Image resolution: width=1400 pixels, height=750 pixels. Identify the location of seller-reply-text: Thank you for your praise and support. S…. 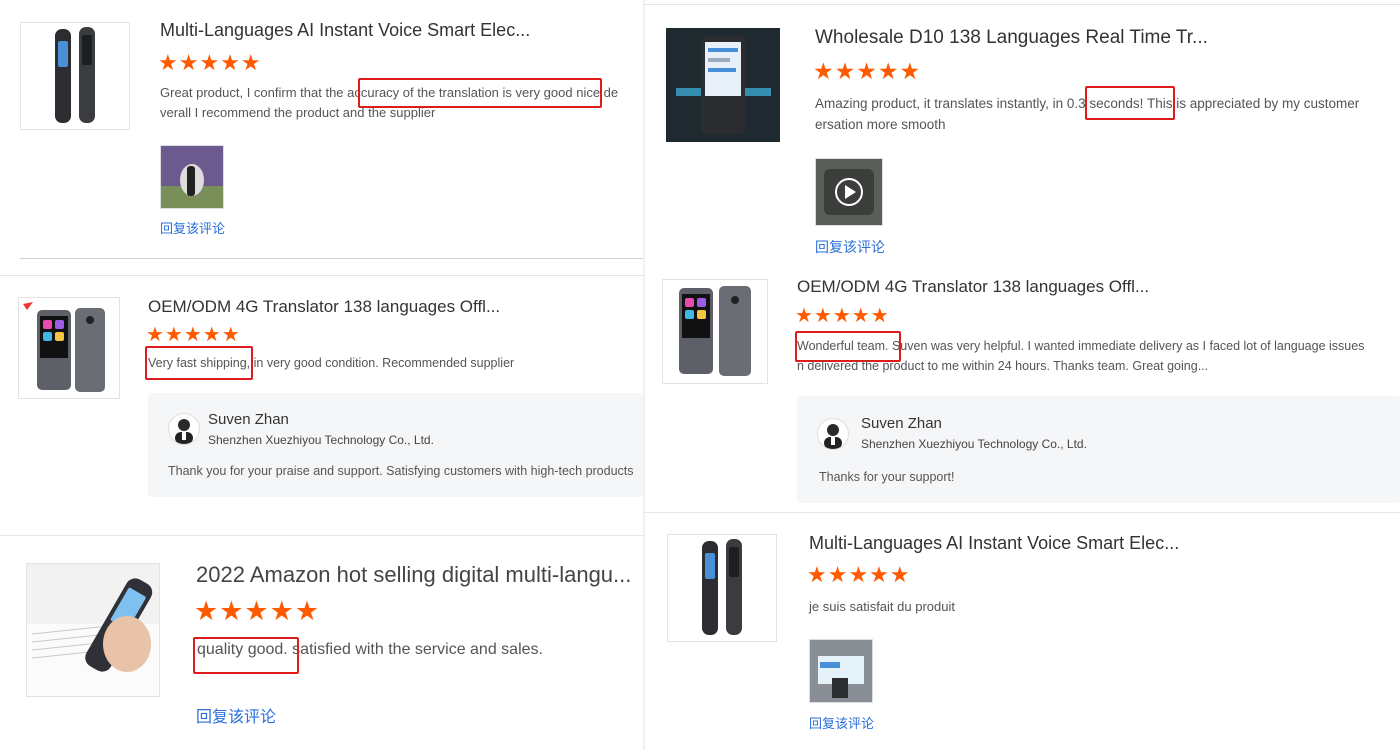
(401, 471).